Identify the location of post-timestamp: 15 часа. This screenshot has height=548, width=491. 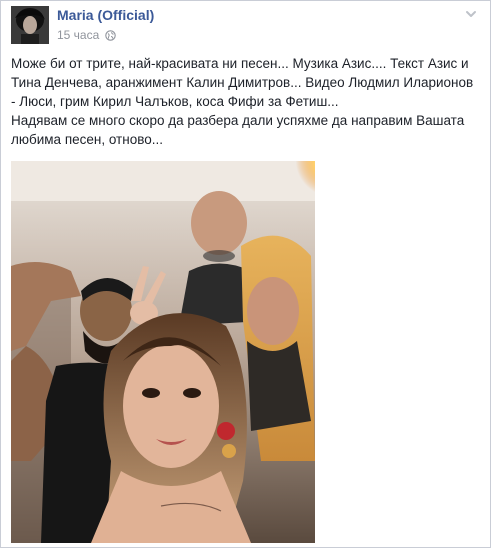
(78, 35).